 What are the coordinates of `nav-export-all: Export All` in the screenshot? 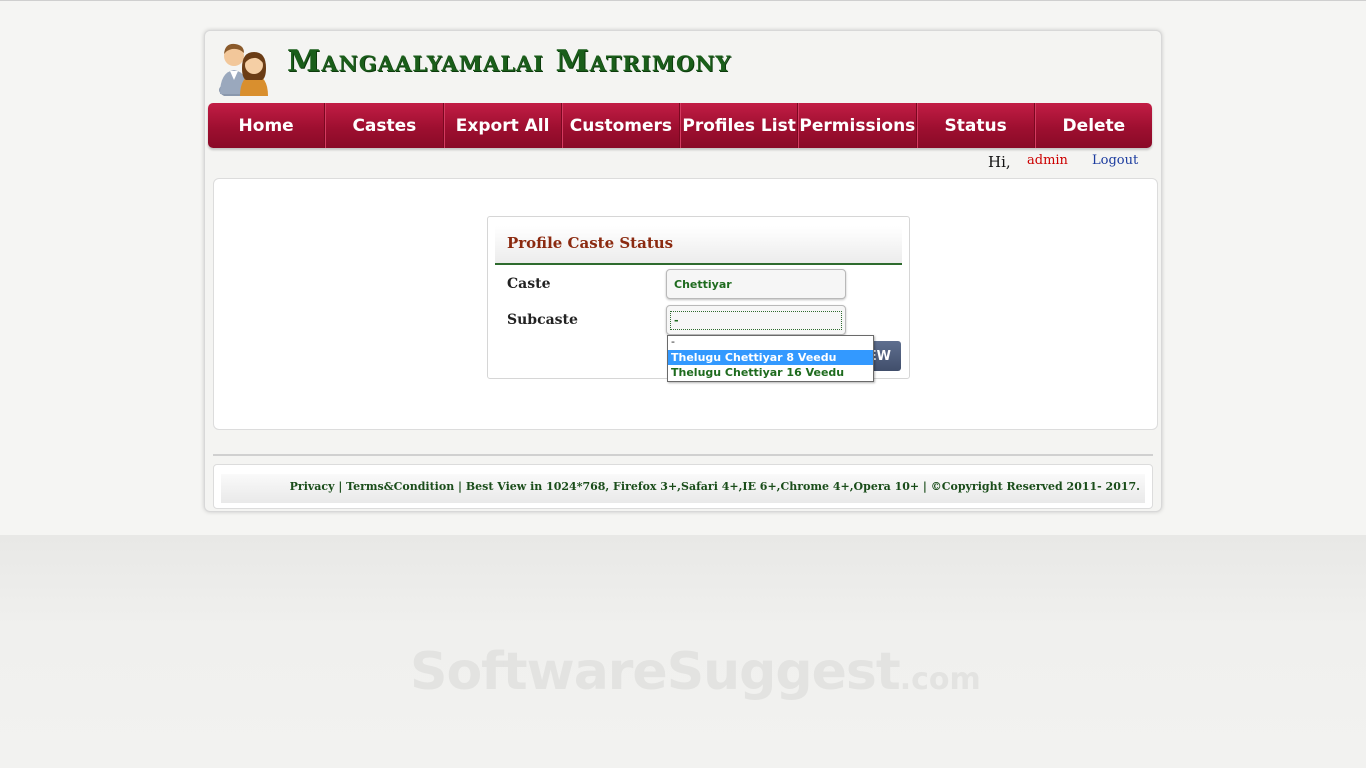 It's located at (502, 125).